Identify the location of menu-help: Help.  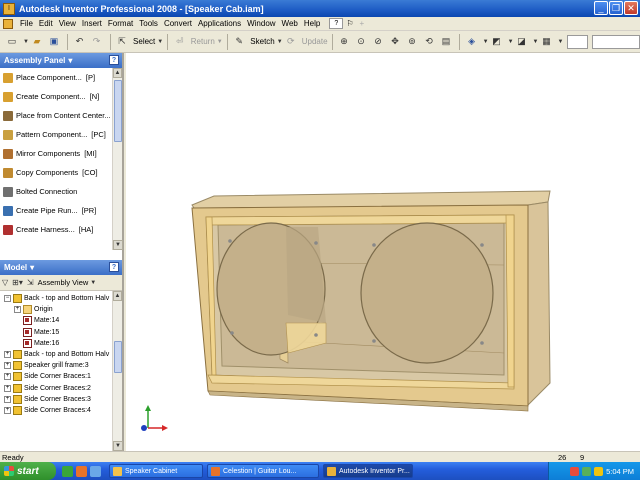
(312, 23).